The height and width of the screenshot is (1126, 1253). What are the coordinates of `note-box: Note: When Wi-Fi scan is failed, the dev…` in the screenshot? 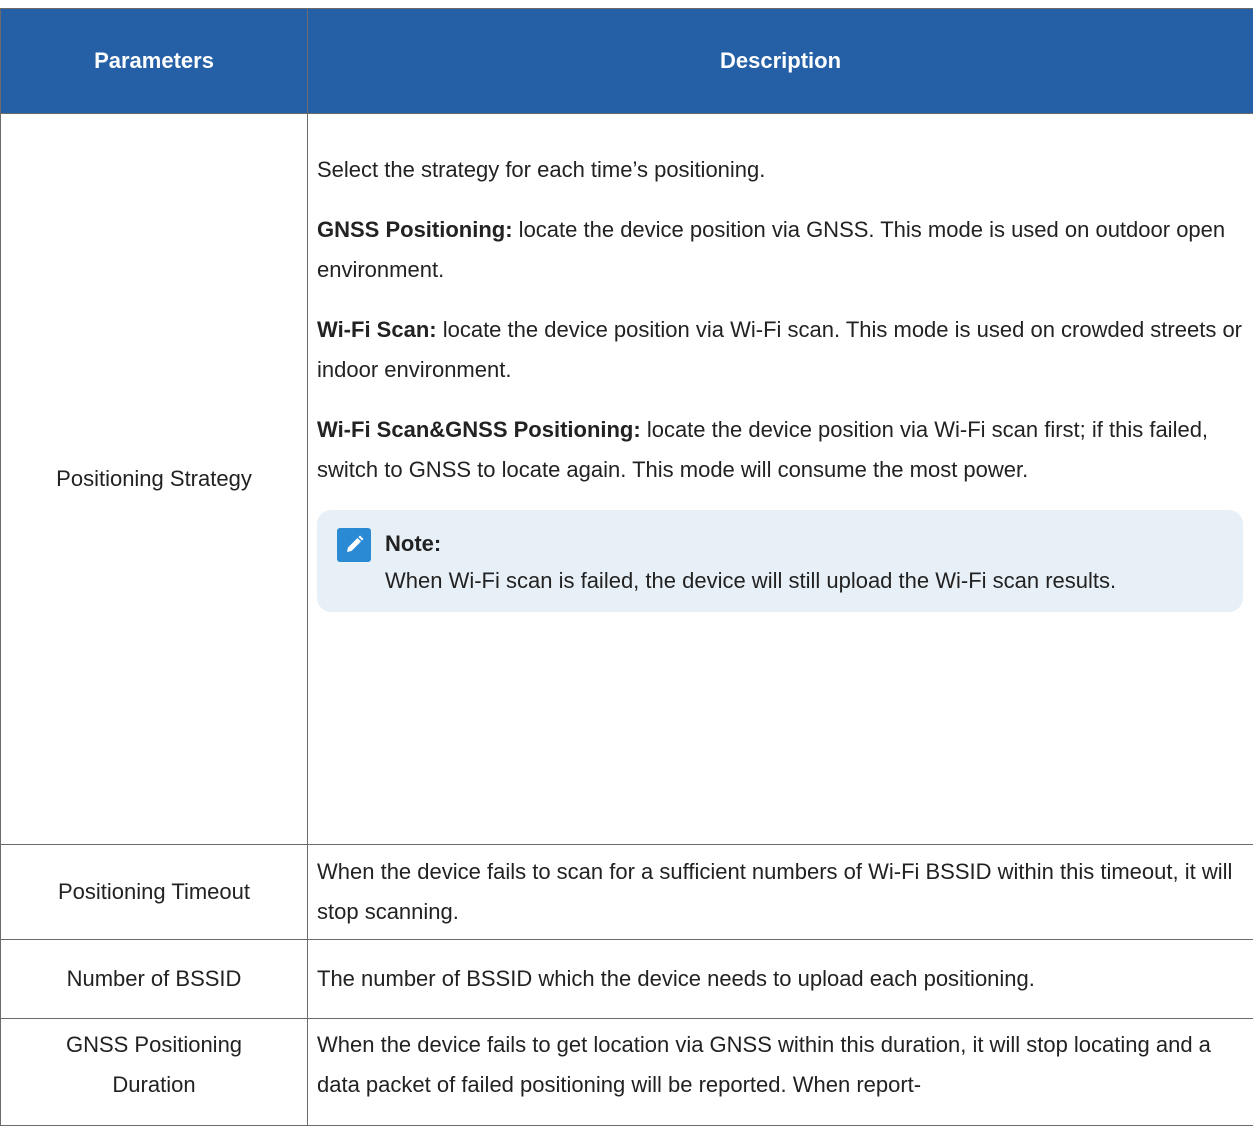 It's located at (780, 561).